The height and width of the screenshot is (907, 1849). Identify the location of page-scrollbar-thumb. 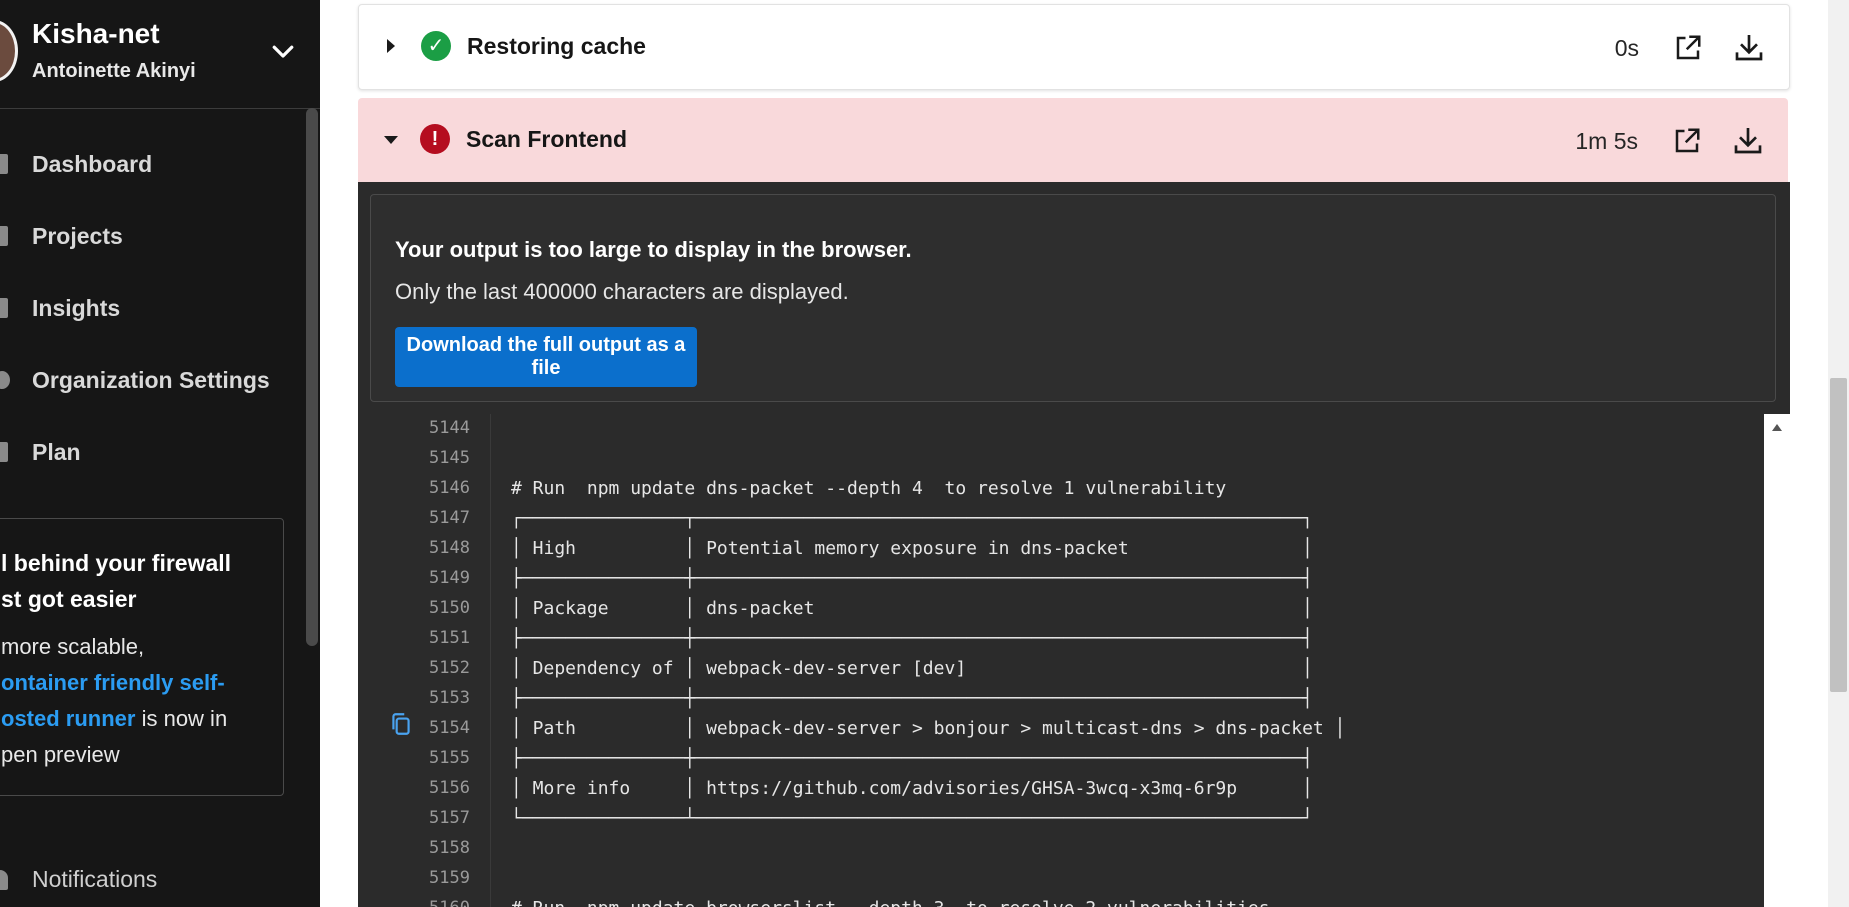
(1838, 535).